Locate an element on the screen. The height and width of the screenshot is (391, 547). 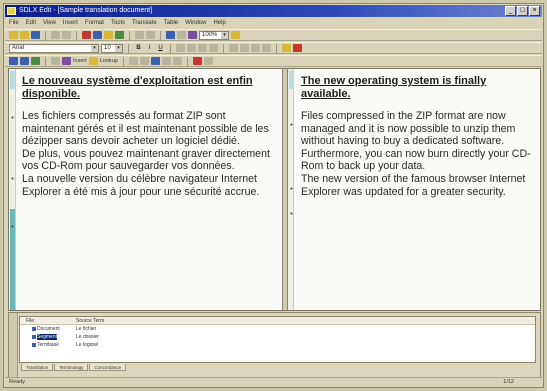
table-icon is located at coordinates (170, 35).